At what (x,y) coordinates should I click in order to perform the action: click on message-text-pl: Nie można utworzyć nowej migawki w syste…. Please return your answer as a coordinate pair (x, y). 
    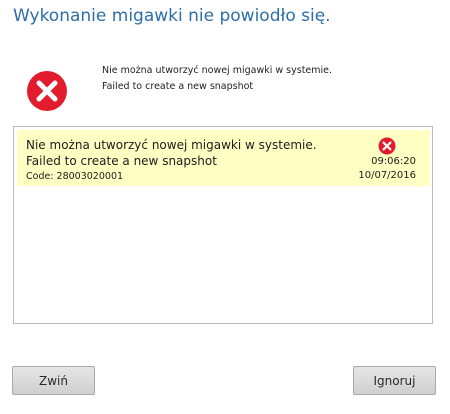
    Looking at the image, I should click on (171, 145).